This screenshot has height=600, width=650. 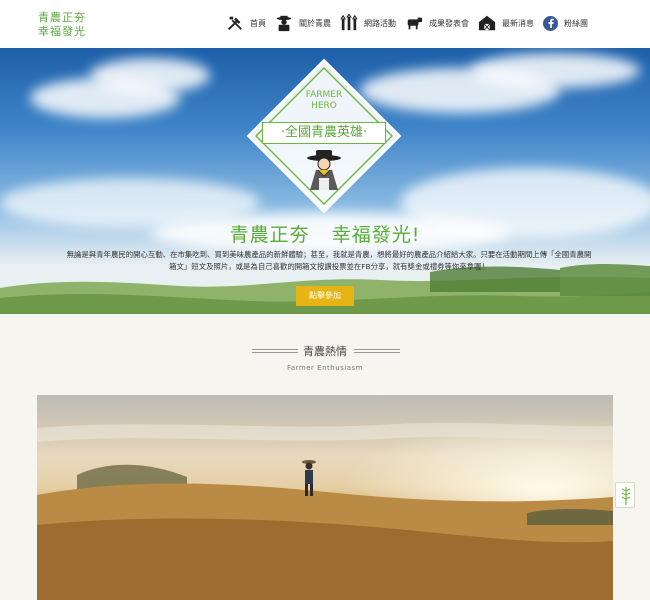 I want to click on nav-item-about: 關於青農, so click(x=303, y=23).